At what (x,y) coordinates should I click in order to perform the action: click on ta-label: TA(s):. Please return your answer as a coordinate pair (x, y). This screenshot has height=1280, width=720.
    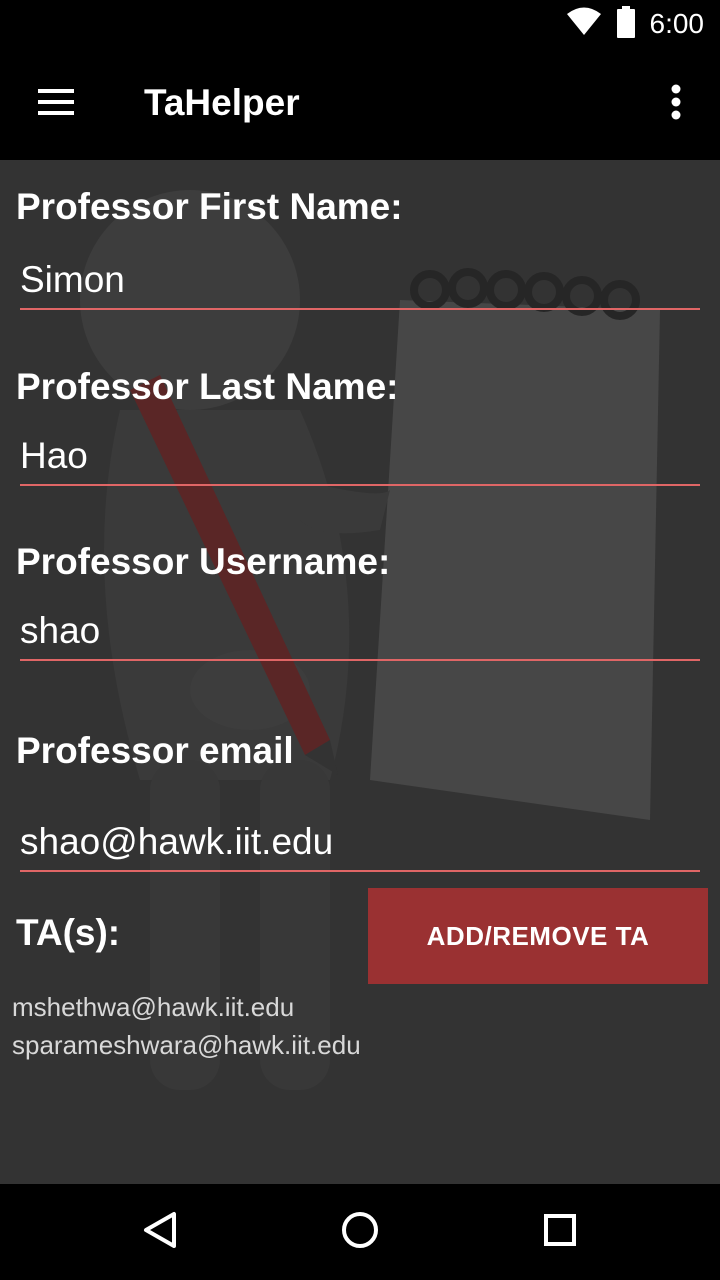
    Looking at the image, I should click on (68, 932).